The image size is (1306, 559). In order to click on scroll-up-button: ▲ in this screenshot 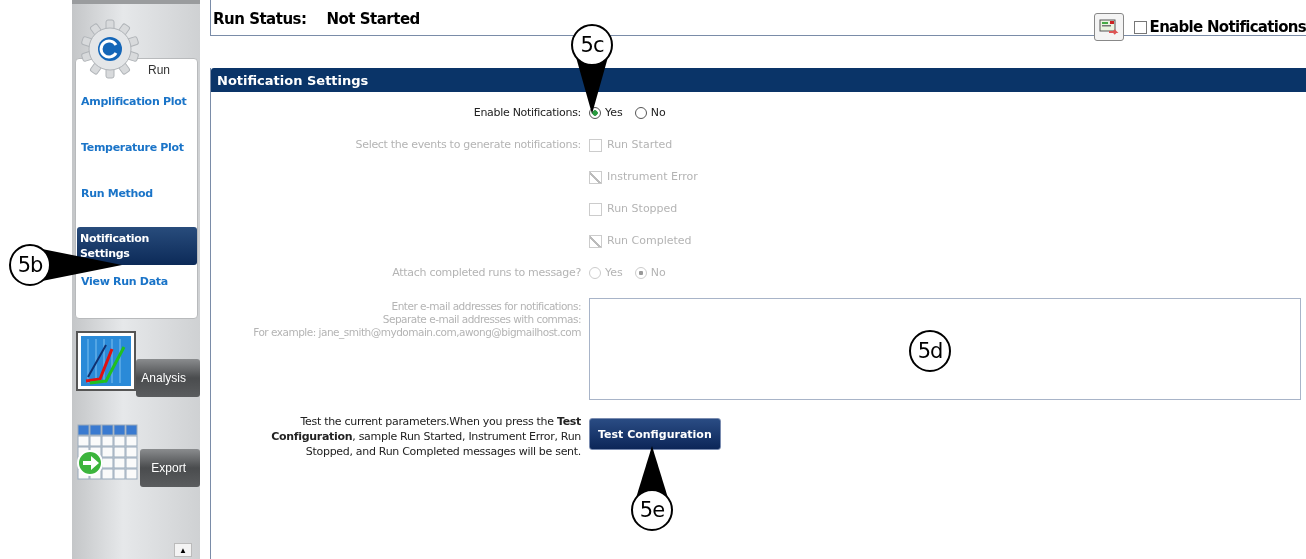, I will do `click(183, 550)`.